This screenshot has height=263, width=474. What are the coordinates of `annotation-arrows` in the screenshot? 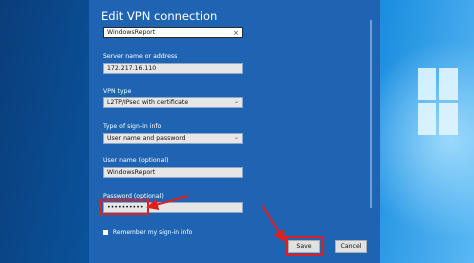 It's located at (216, 219).